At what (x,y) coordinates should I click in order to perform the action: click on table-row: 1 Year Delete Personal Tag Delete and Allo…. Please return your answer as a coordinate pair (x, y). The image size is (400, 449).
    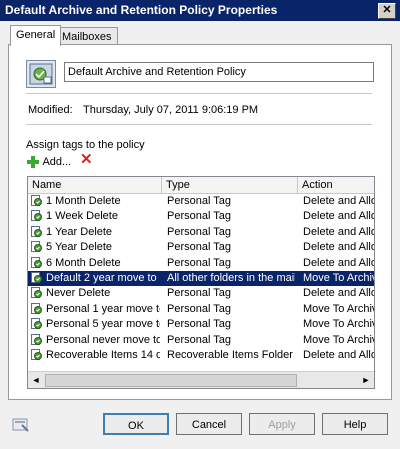
    Looking at the image, I should click on (201, 232).